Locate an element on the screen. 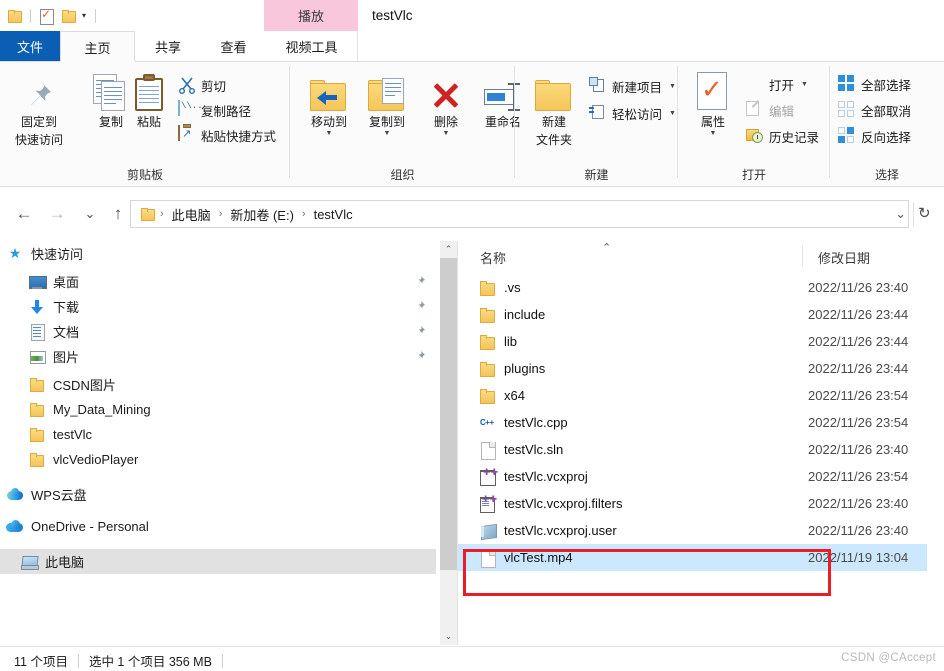 The width and height of the screenshot is (944, 671). sidebar-item: CSDN图片 is located at coordinates (218, 384).